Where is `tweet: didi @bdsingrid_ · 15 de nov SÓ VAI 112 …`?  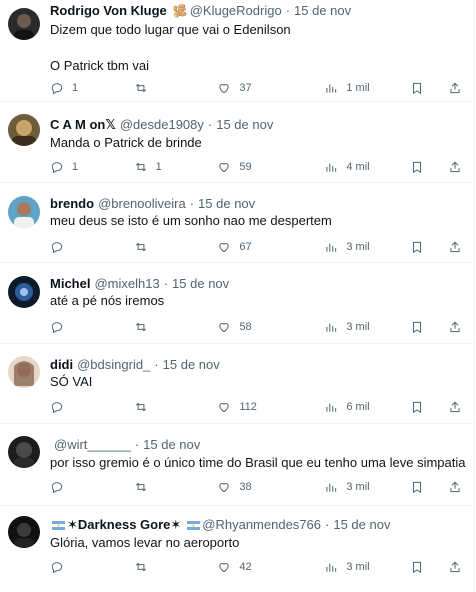
tweet: didi @bdsingrid_ · 15 de nov SÓ VAI 112 … is located at coordinates (237, 384).